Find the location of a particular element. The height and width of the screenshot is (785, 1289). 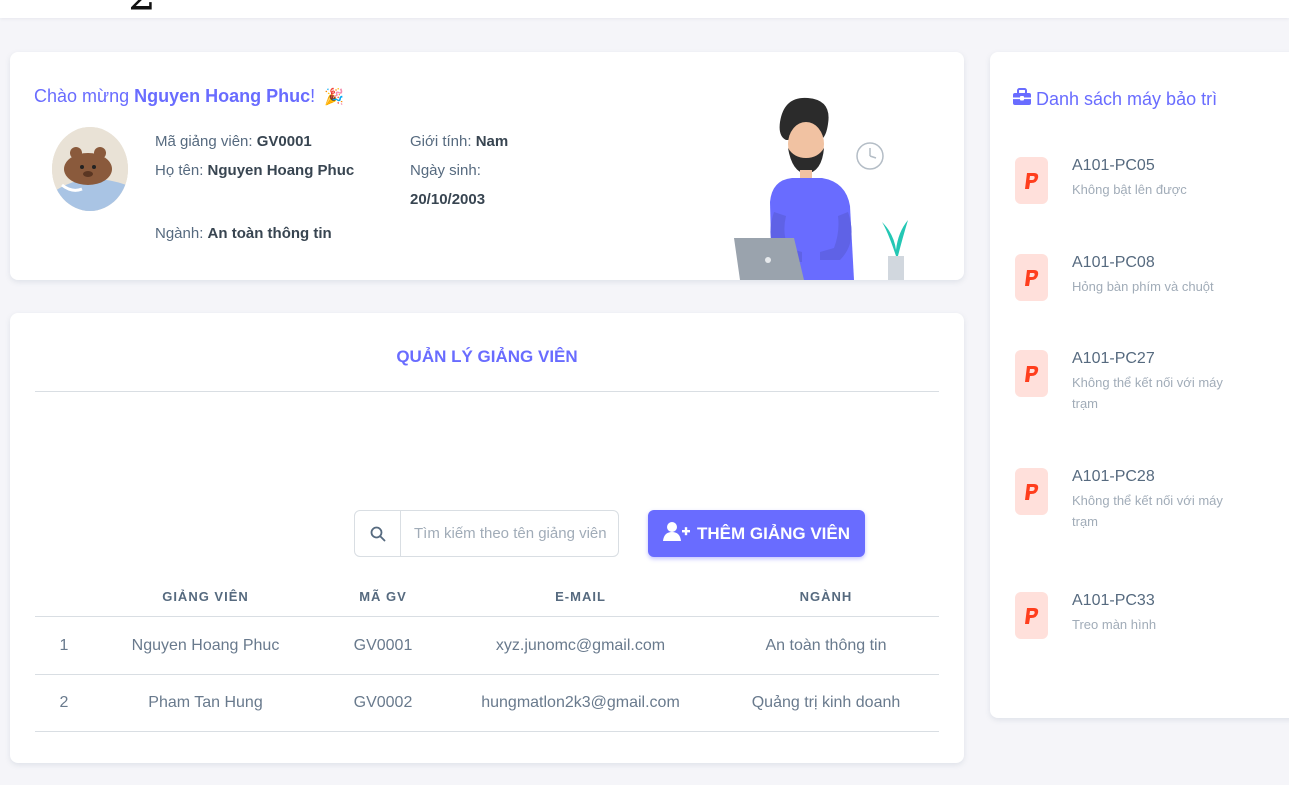

machine-issue: Treo màn hình is located at coordinates (1114, 624).